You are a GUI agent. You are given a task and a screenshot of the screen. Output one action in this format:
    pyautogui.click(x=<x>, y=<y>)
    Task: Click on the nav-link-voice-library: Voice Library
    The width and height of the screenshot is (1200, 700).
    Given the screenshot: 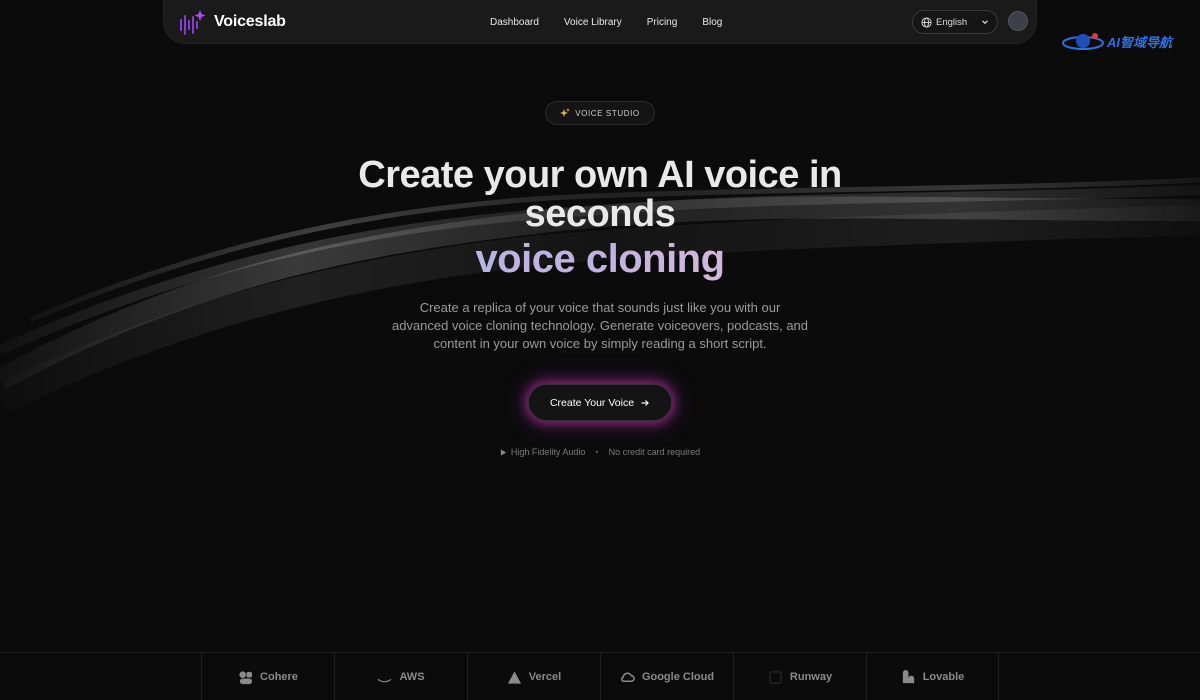 What is the action you would take?
    pyautogui.click(x=593, y=22)
    